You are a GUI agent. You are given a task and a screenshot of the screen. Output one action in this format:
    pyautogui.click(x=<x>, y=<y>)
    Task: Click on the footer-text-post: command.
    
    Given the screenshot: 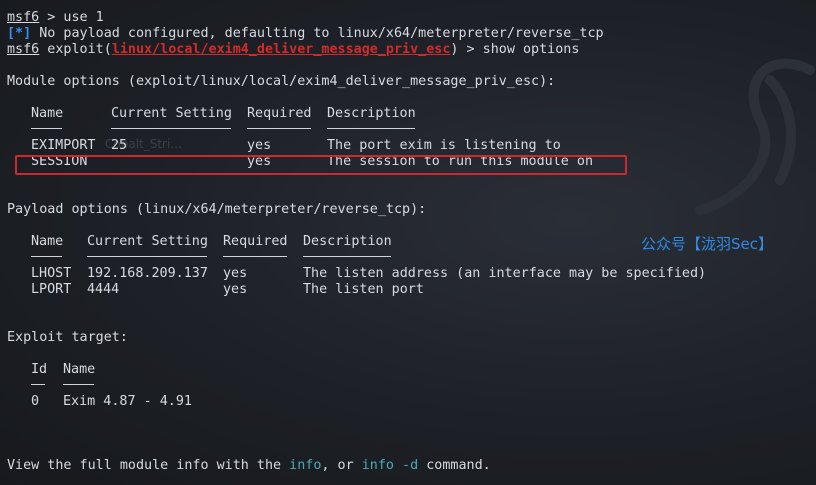 What is the action you would take?
    pyautogui.click(x=454, y=465)
    